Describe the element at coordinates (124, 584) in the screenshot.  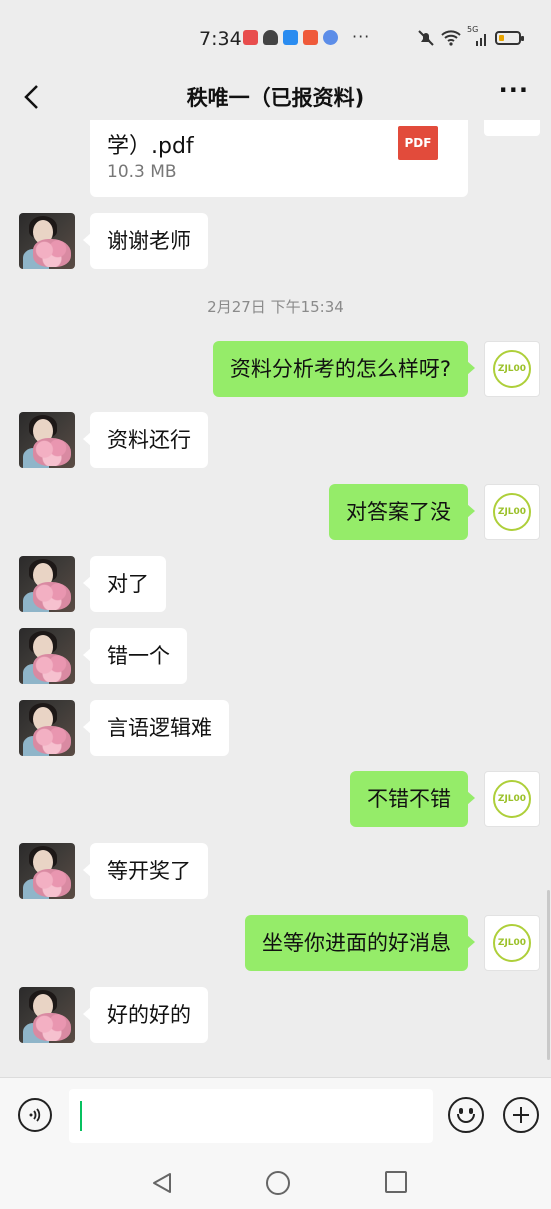
I see `message-bubble: 对了` at that location.